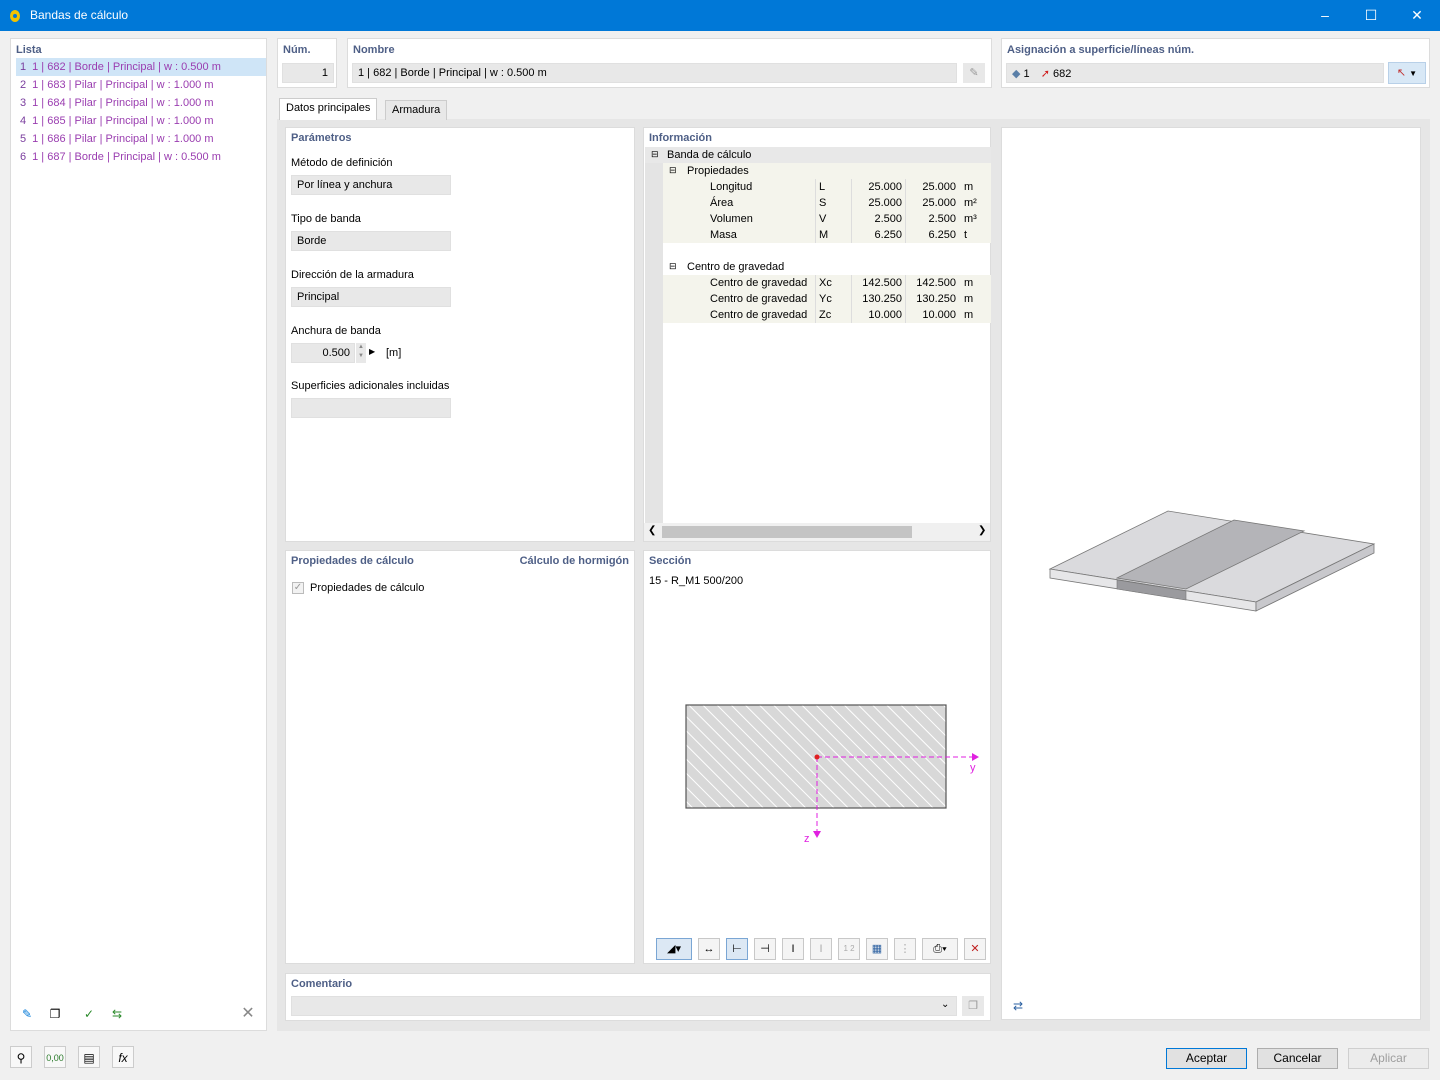 The height and width of the screenshot is (1080, 1440). I want to click on view-options-icon: ⇄, so click(1018, 1006).